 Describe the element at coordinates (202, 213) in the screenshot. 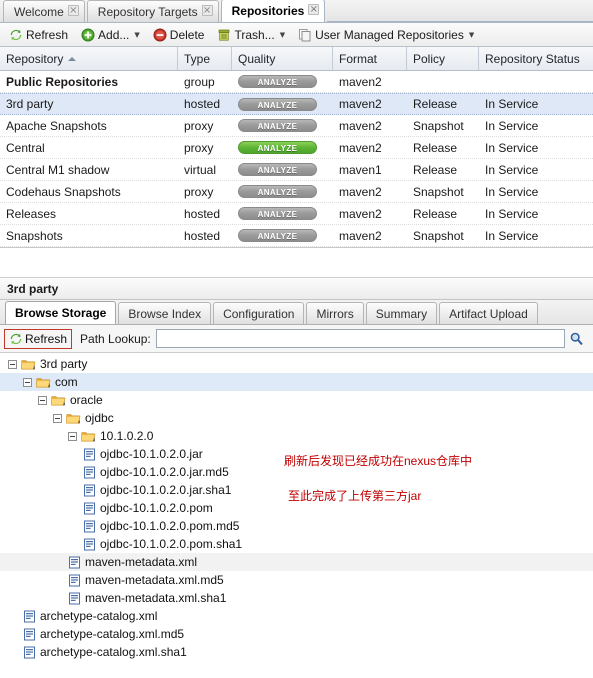

I see `repository-type-cell-text: hosted` at that location.